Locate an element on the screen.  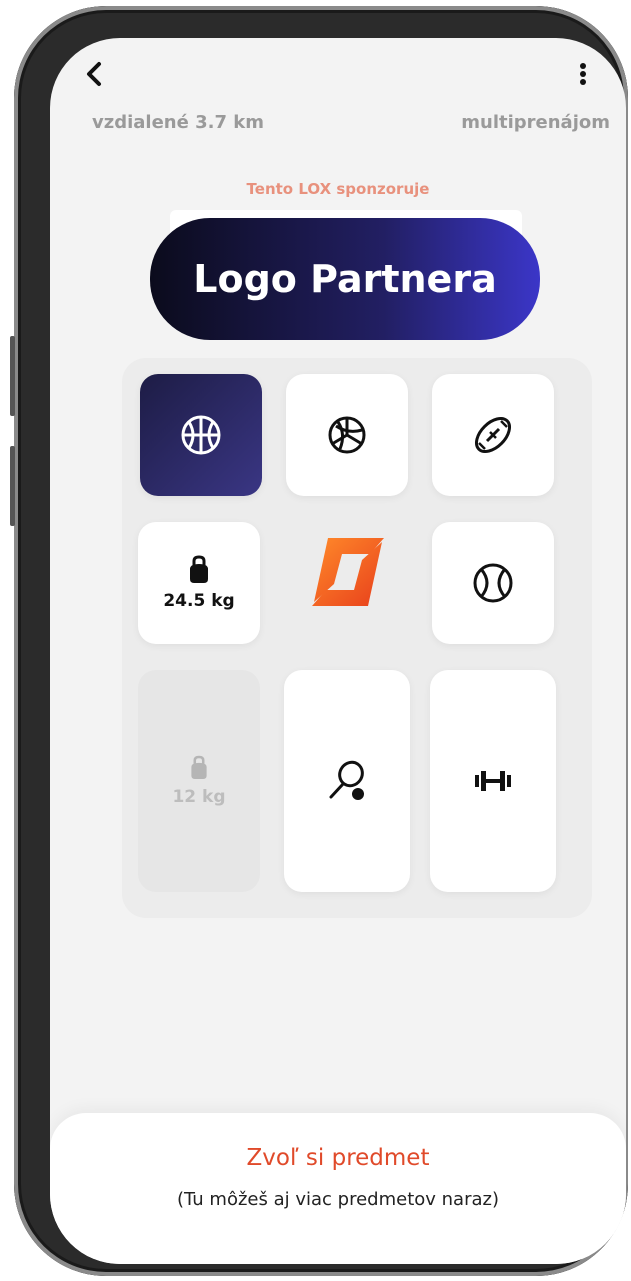
volleyball-icon is located at coordinates (347, 435).